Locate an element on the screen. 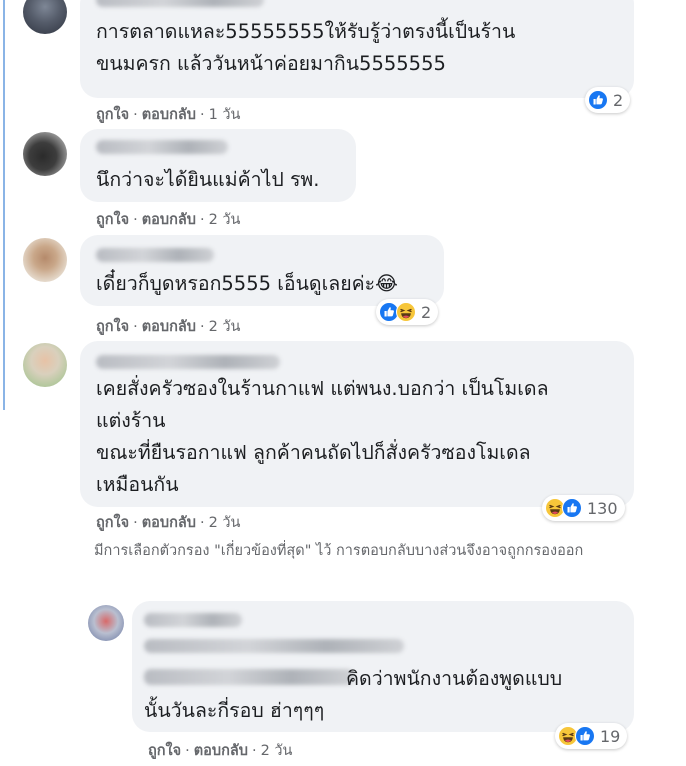 This screenshot has width=686, height=766. reaction-summary: 130 is located at coordinates (583, 508).